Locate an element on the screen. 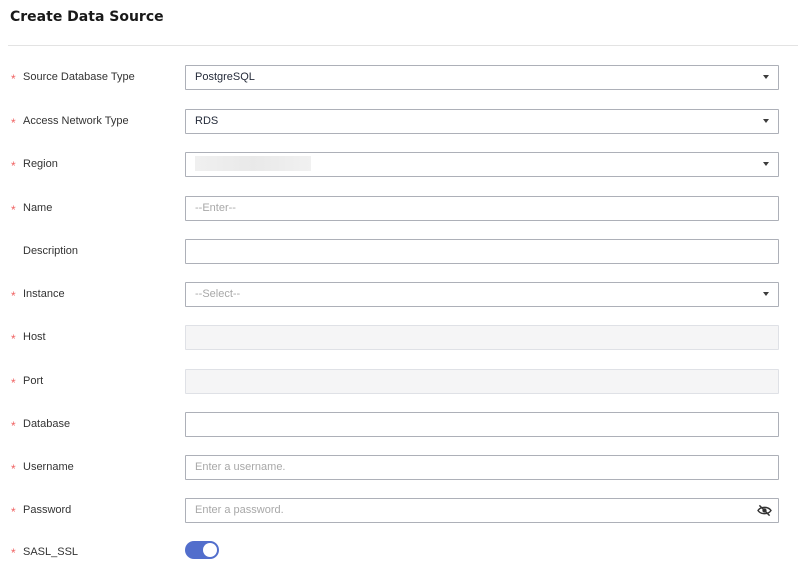  port-input is located at coordinates (482, 381).